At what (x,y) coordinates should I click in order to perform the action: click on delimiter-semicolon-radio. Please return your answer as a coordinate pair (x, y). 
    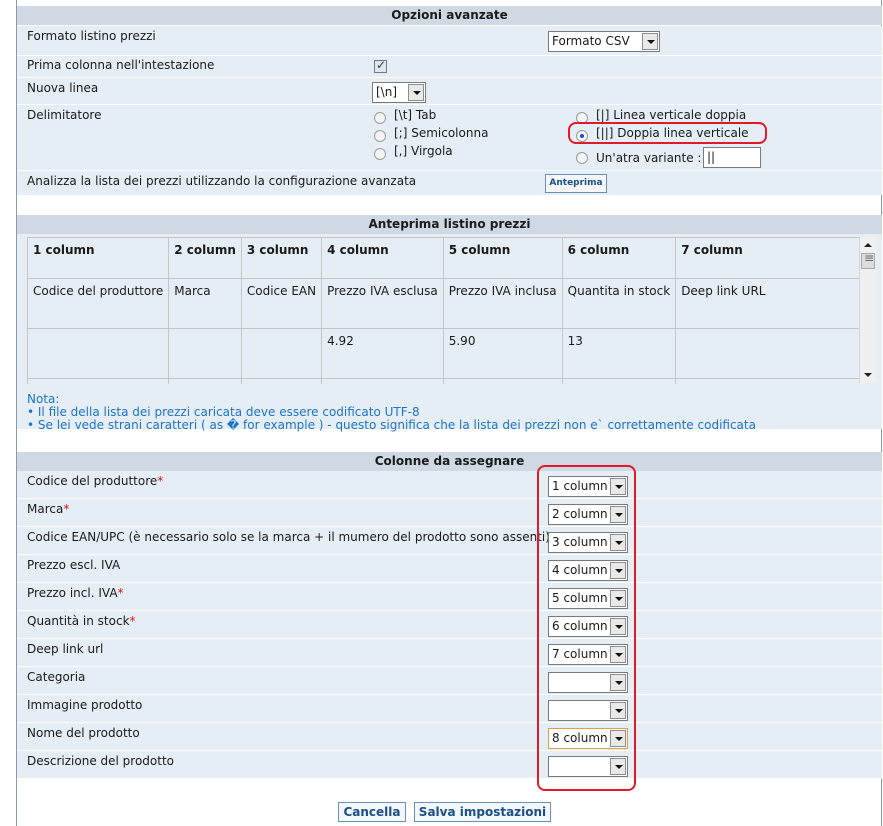
    Looking at the image, I should click on (380, 136).